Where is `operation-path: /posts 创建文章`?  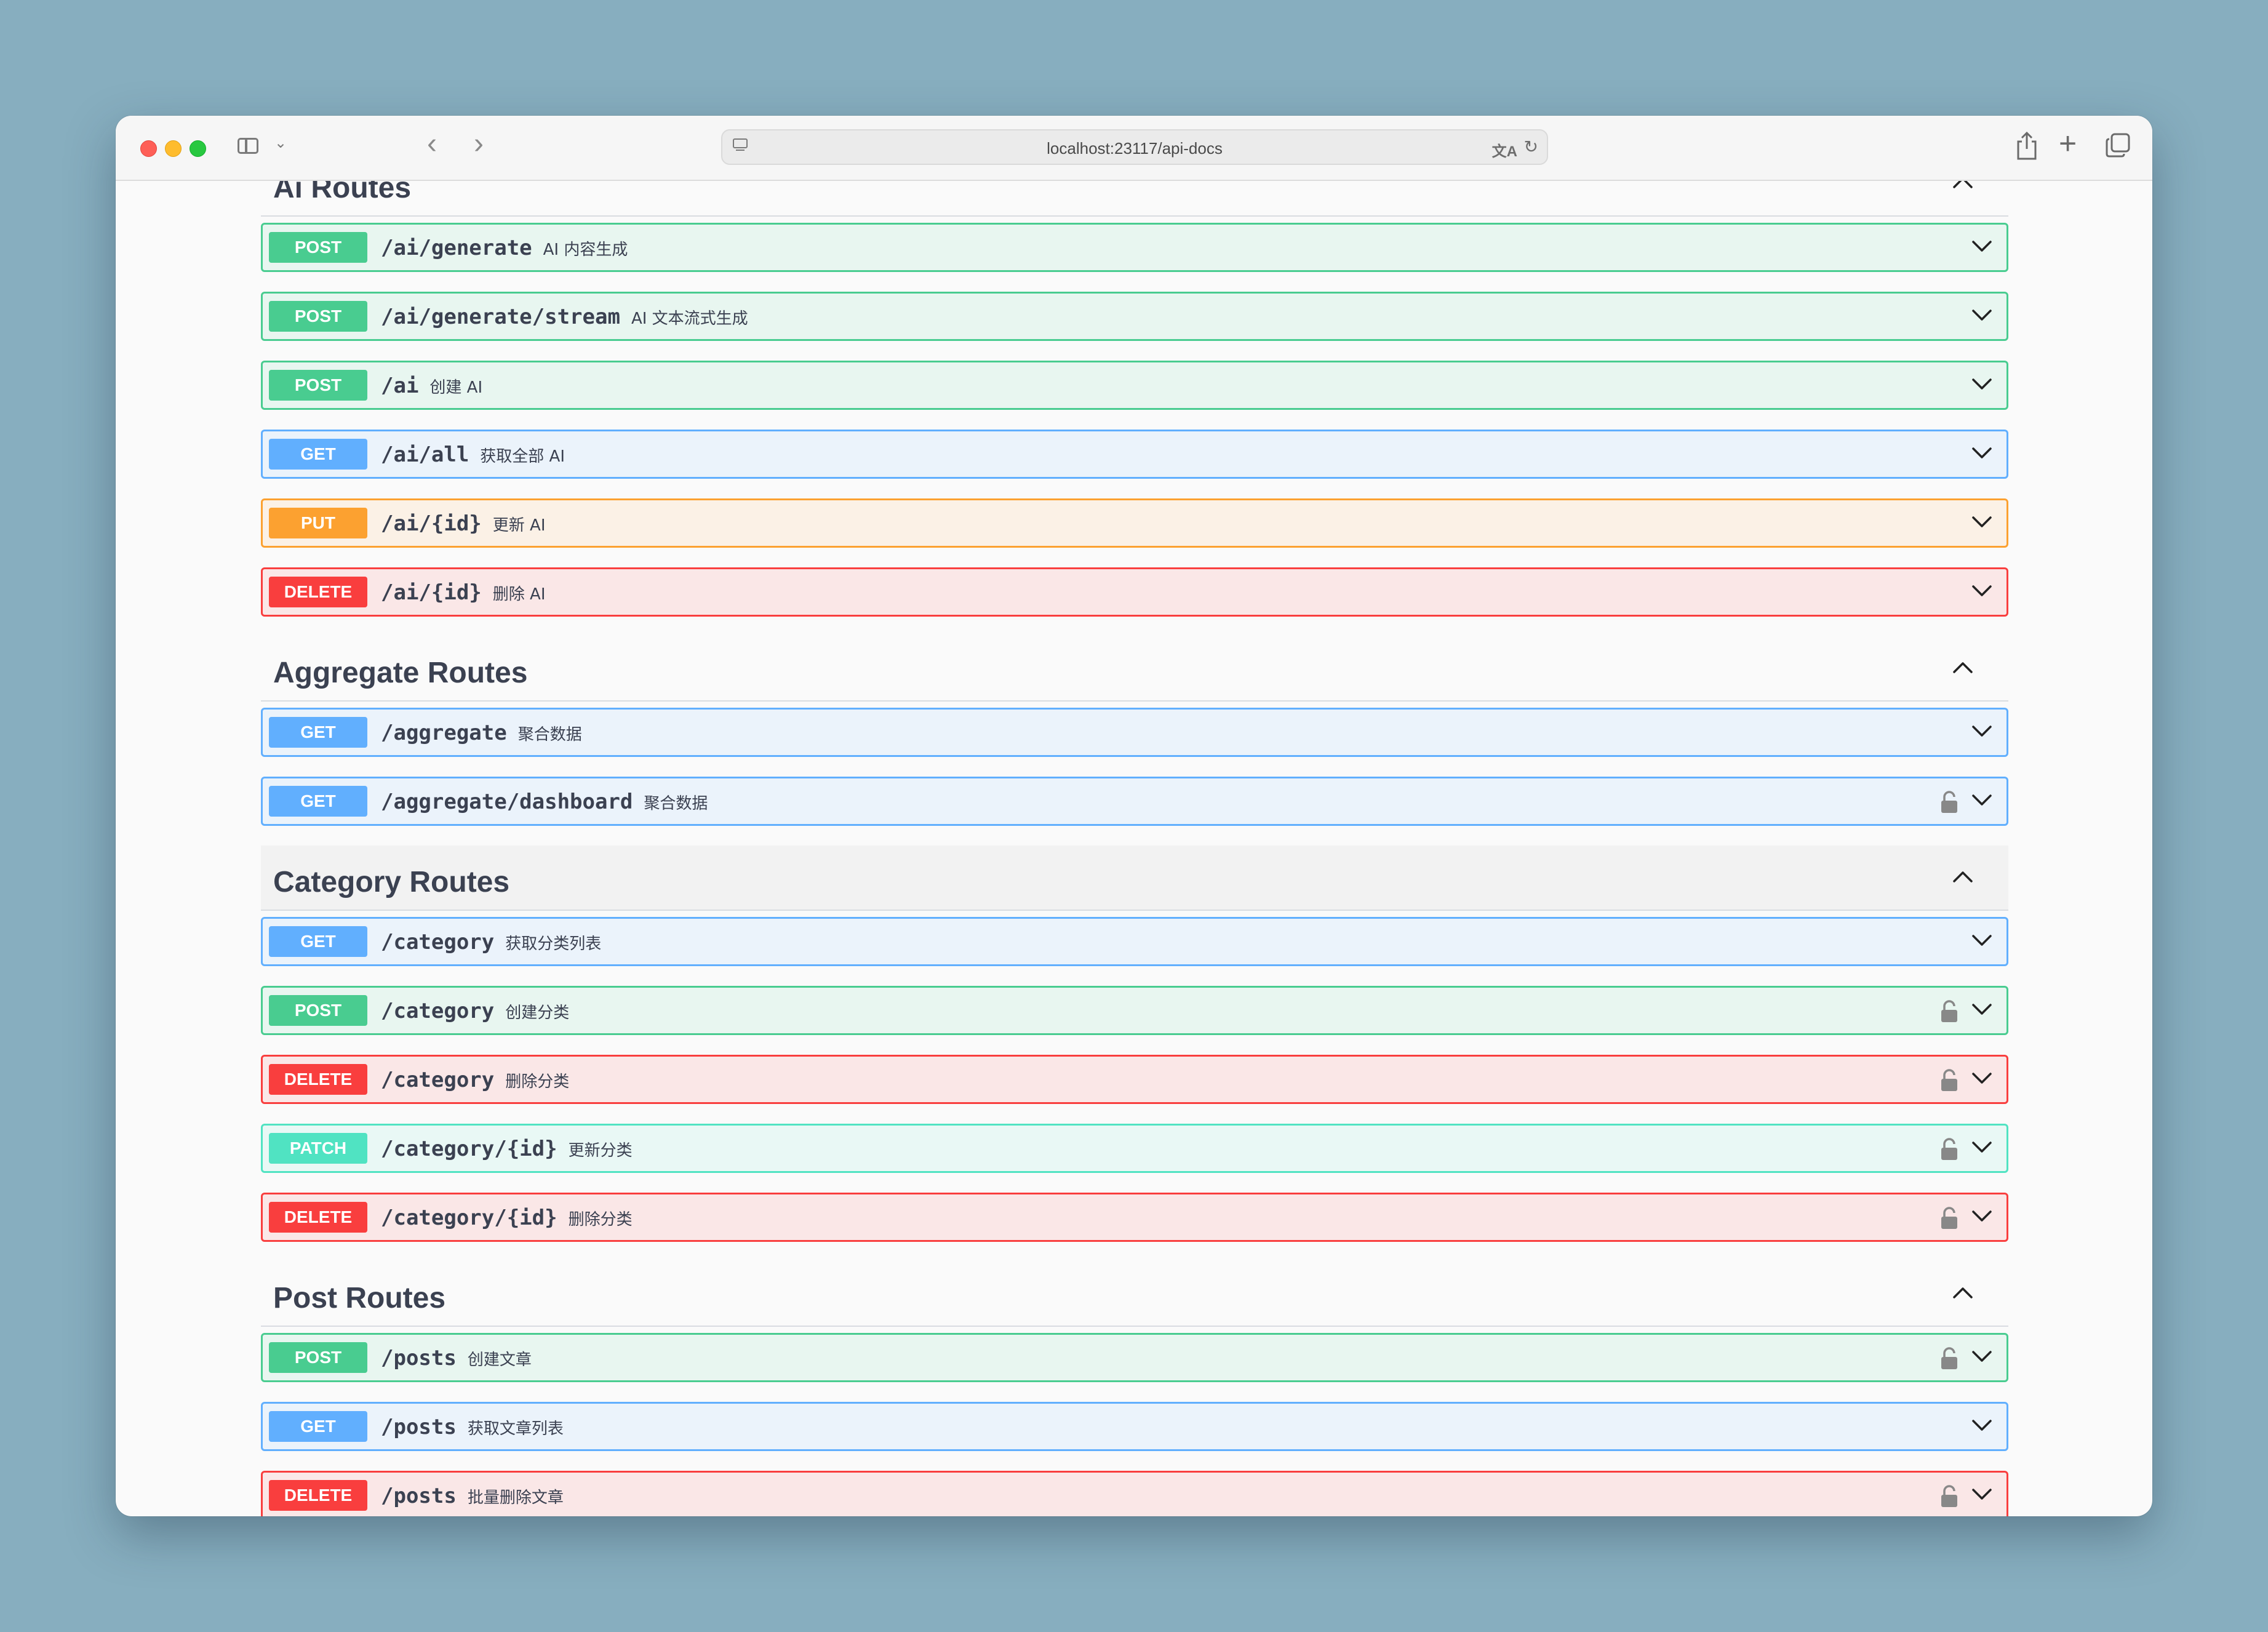
operation-path: /posts 创建文章 is located at coordinates (456, 1358).